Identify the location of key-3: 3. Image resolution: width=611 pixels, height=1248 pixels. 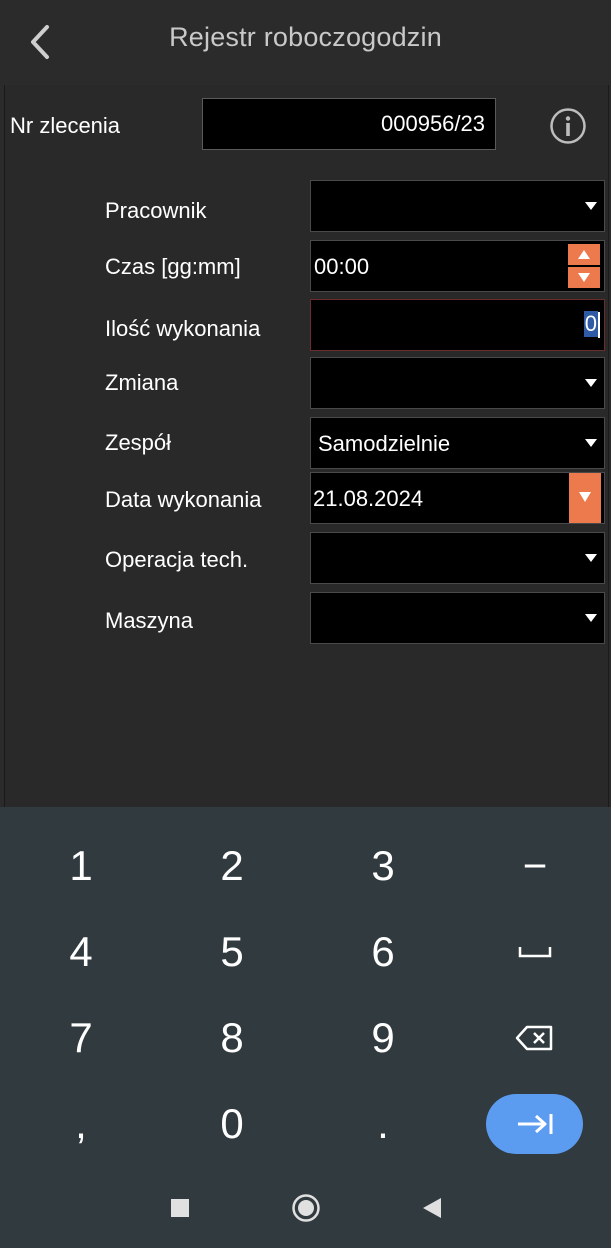
(383, 866).